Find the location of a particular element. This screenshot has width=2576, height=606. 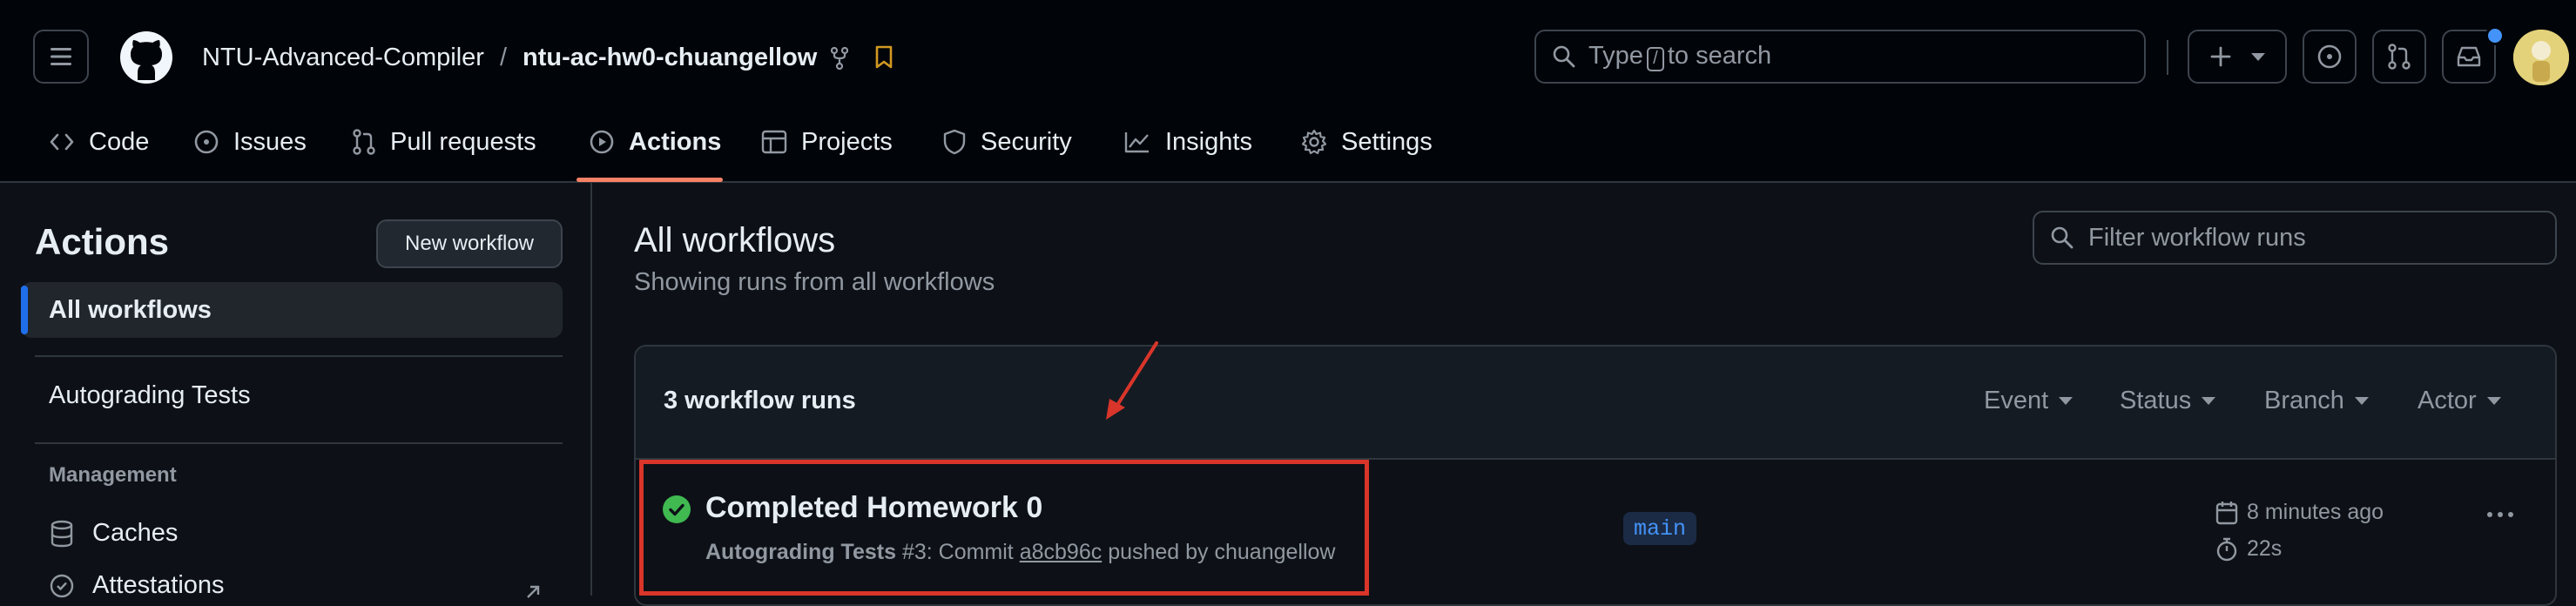

tab-security: Security is located at coordinates (1007, 142).